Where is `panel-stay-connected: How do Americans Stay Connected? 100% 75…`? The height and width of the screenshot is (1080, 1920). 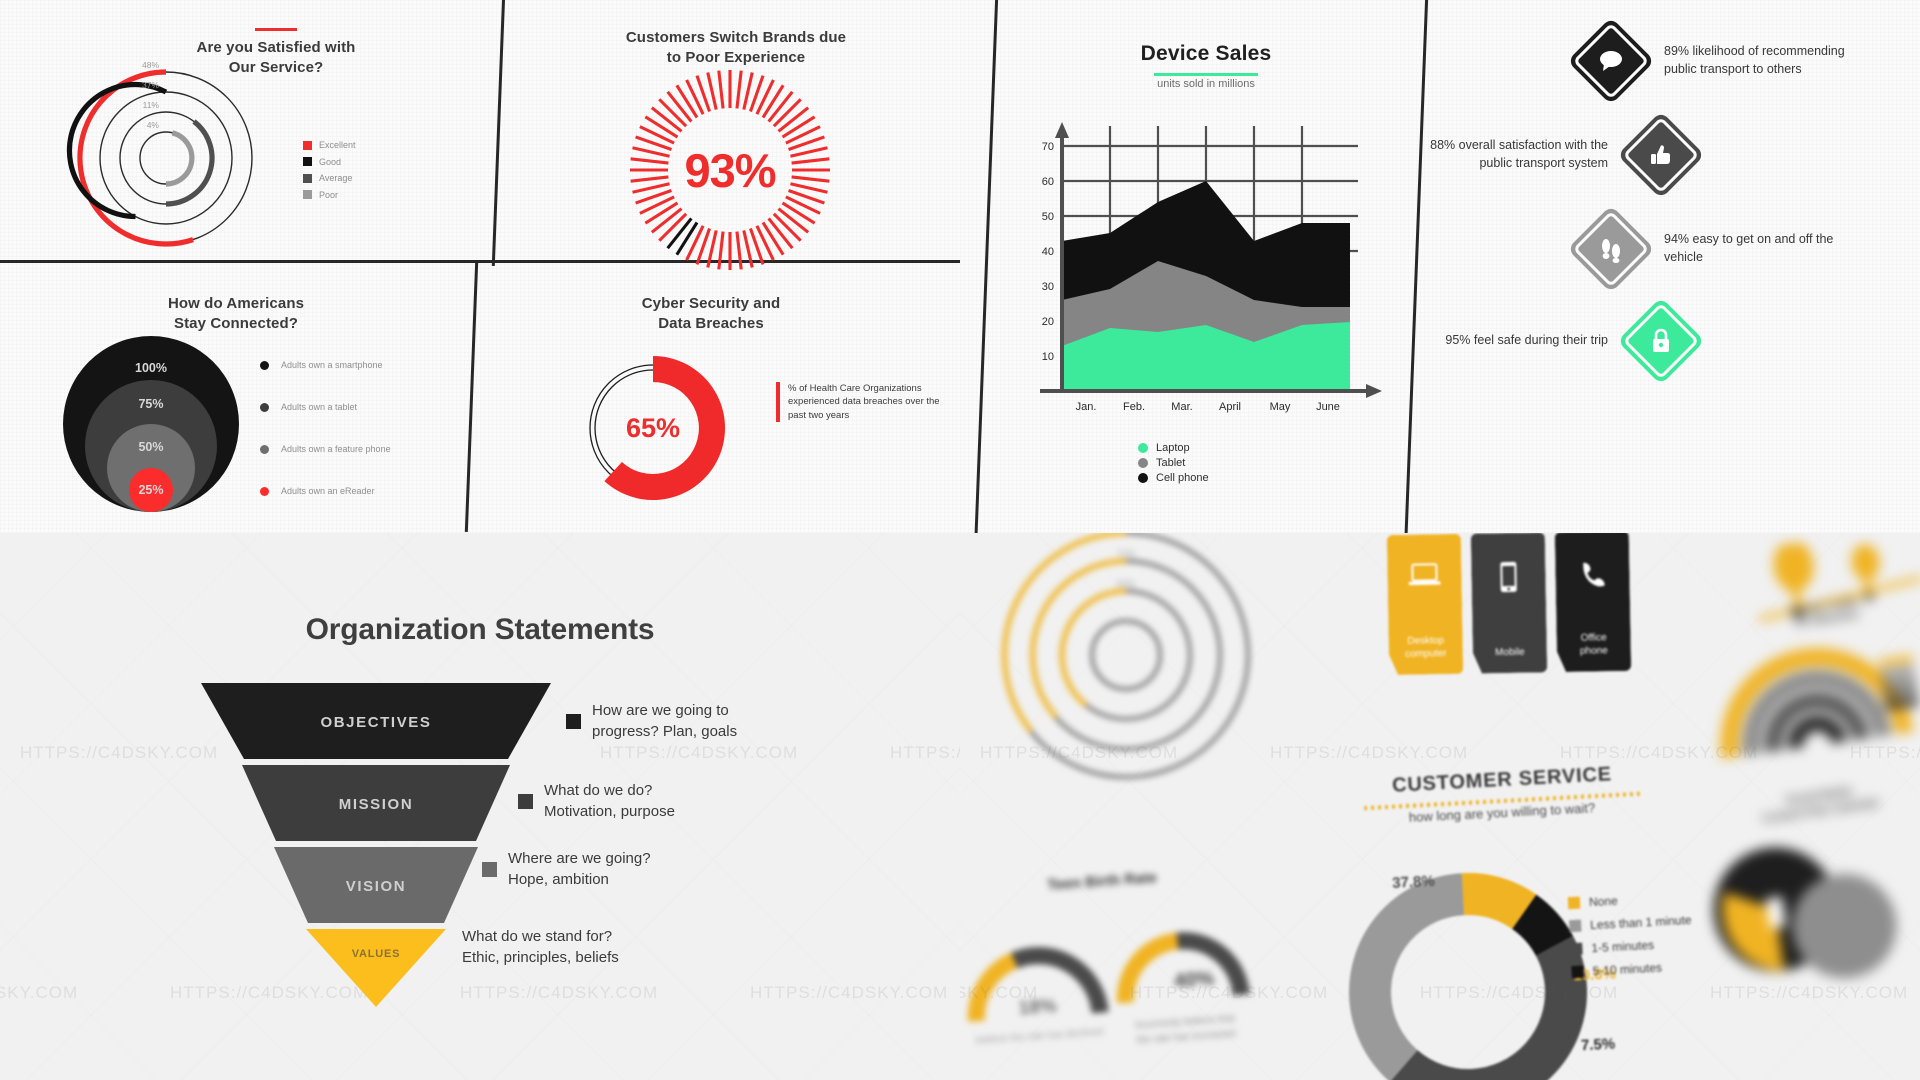 panel-stay-connected: How do Americans Stay Connected? 100% 75… is located at coordinates (236, 406).